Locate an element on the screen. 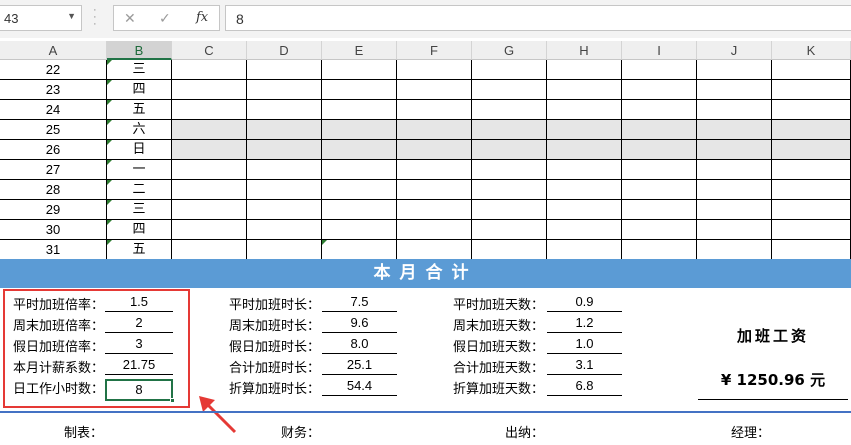  cancel-icon: ✕ is located at coordinates (130, 18).